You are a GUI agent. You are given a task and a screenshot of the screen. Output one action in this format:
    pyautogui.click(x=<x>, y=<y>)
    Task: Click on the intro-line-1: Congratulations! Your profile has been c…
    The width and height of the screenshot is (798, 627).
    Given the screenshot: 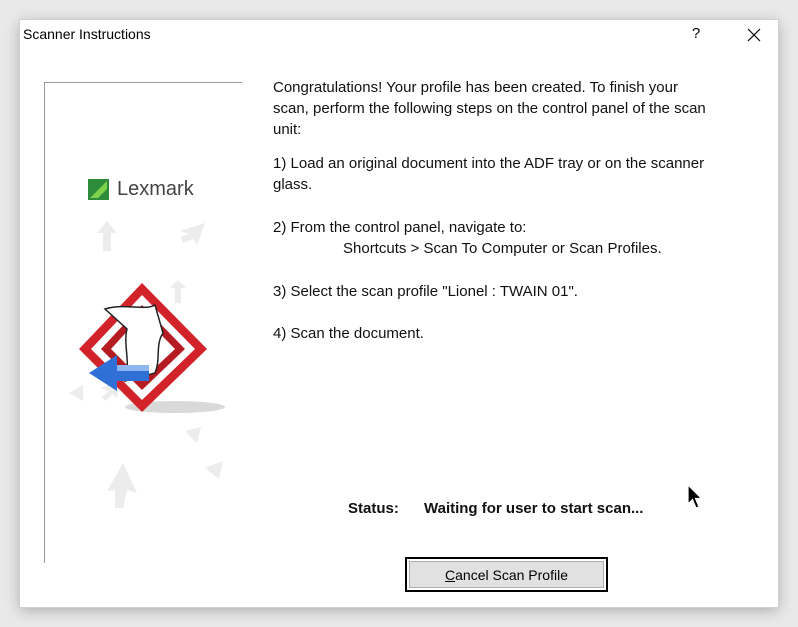 What is the action you would take?
    pyautogui.click(x=475, y=87)
    